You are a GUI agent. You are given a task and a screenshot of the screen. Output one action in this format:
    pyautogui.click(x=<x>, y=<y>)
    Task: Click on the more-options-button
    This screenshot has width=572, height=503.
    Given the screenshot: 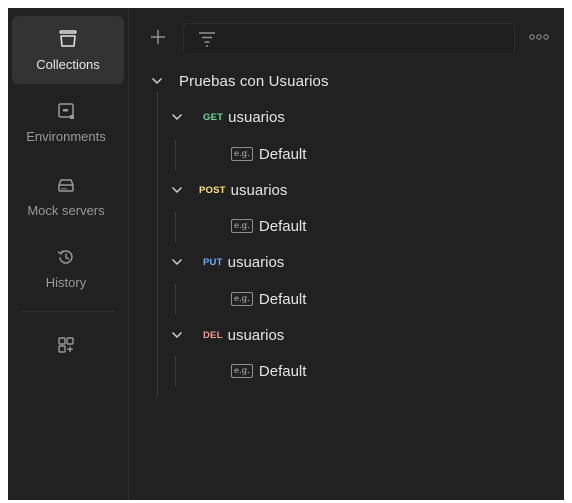 What is the action you would take?
    pyautogui.click(x=539, y=37)
    